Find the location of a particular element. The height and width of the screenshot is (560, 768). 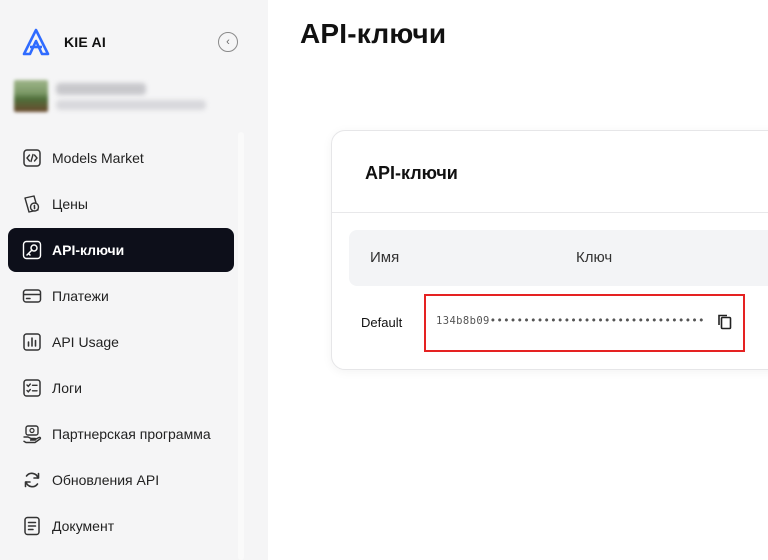

sidebar-item-logs: Логи is located at coordinates (121, 388).